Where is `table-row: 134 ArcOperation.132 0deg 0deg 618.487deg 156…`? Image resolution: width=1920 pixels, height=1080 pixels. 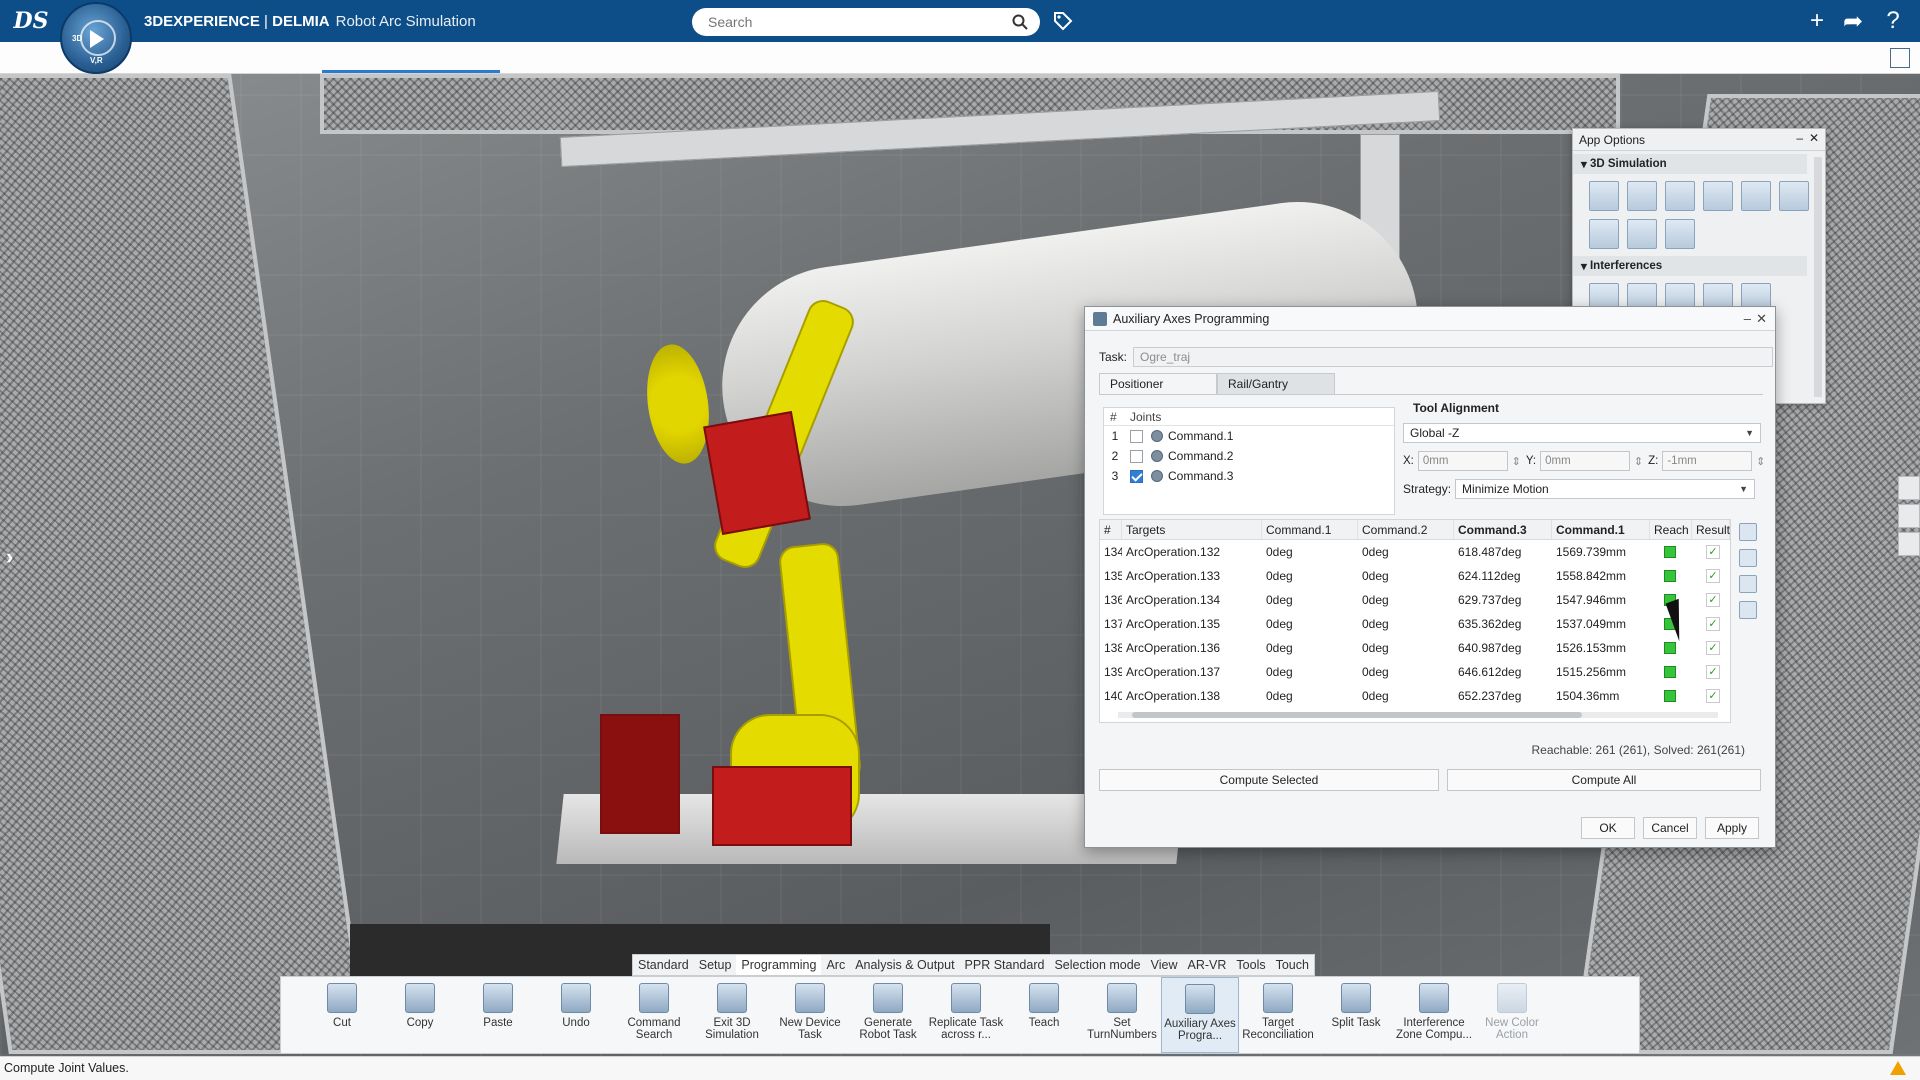
table-row: 134 ArcOperation.132 0deg 0deg 618.487deg 156… is located at coordinates (1415, 552).